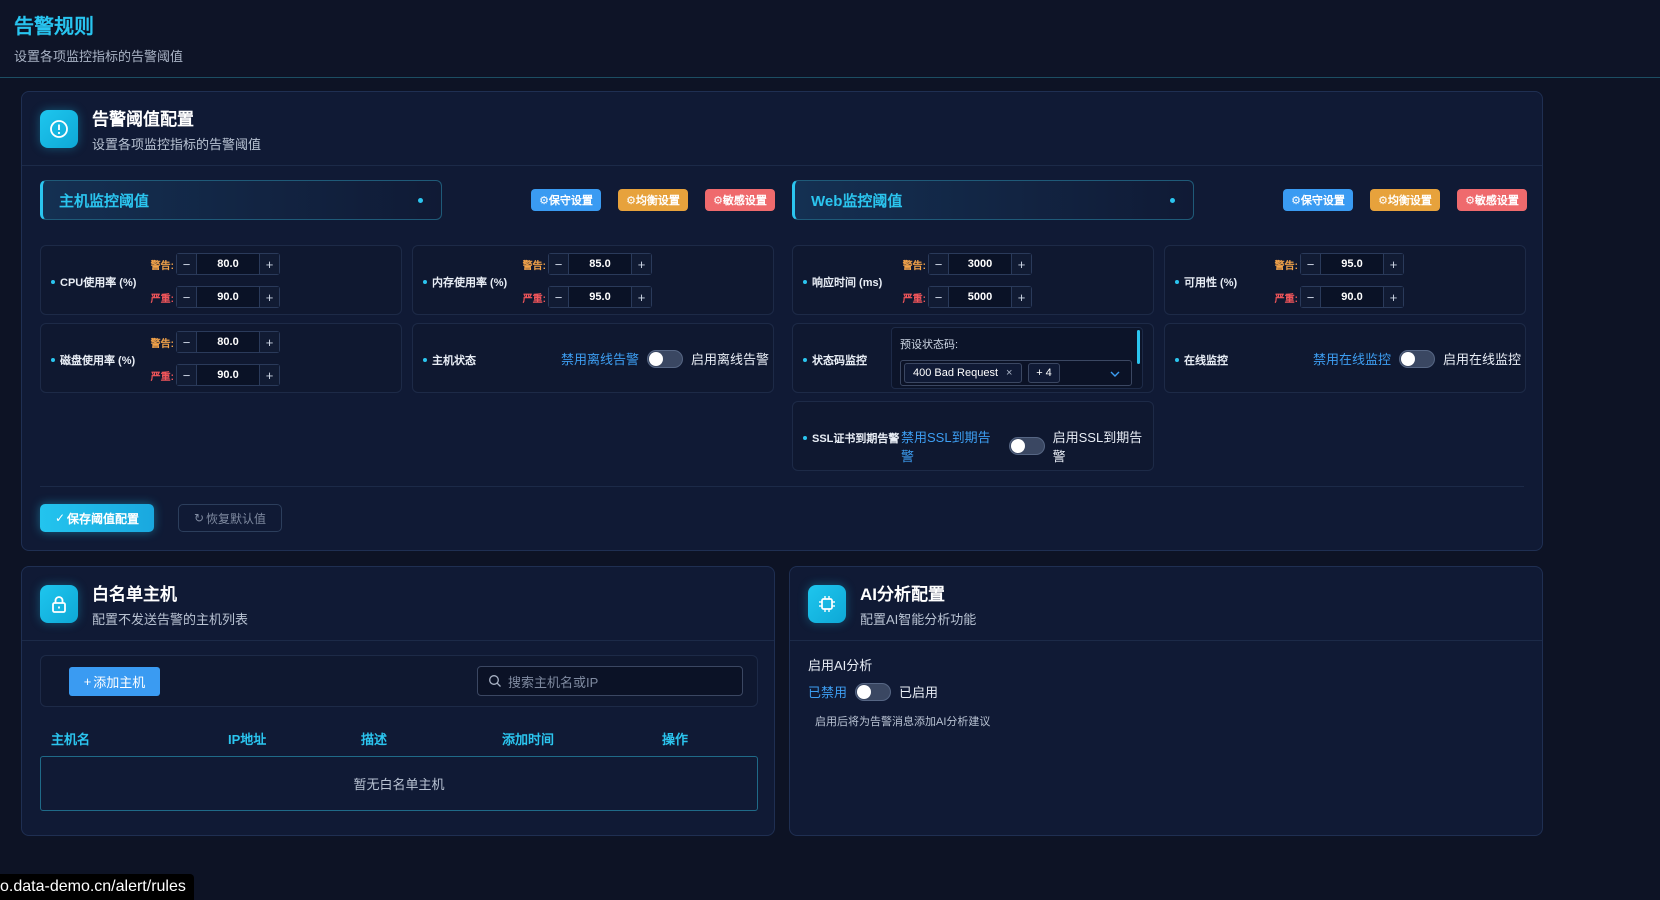 The image size is (1660, 900). I want to click on status-code-select: 400 Bad Request × + 4, so click(1016, 373).